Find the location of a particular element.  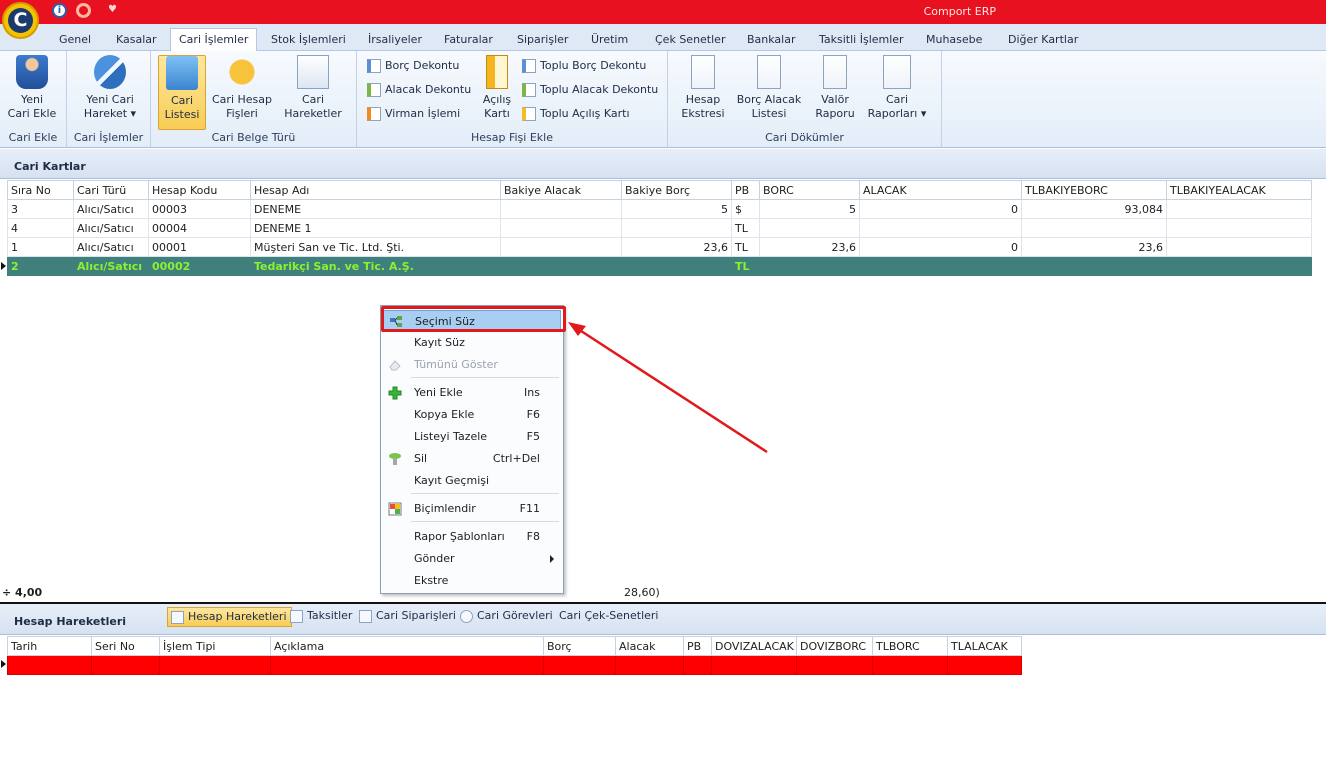

menu-item-kayit-suz: Kayıt Süz is located at coordinates (472, 343).